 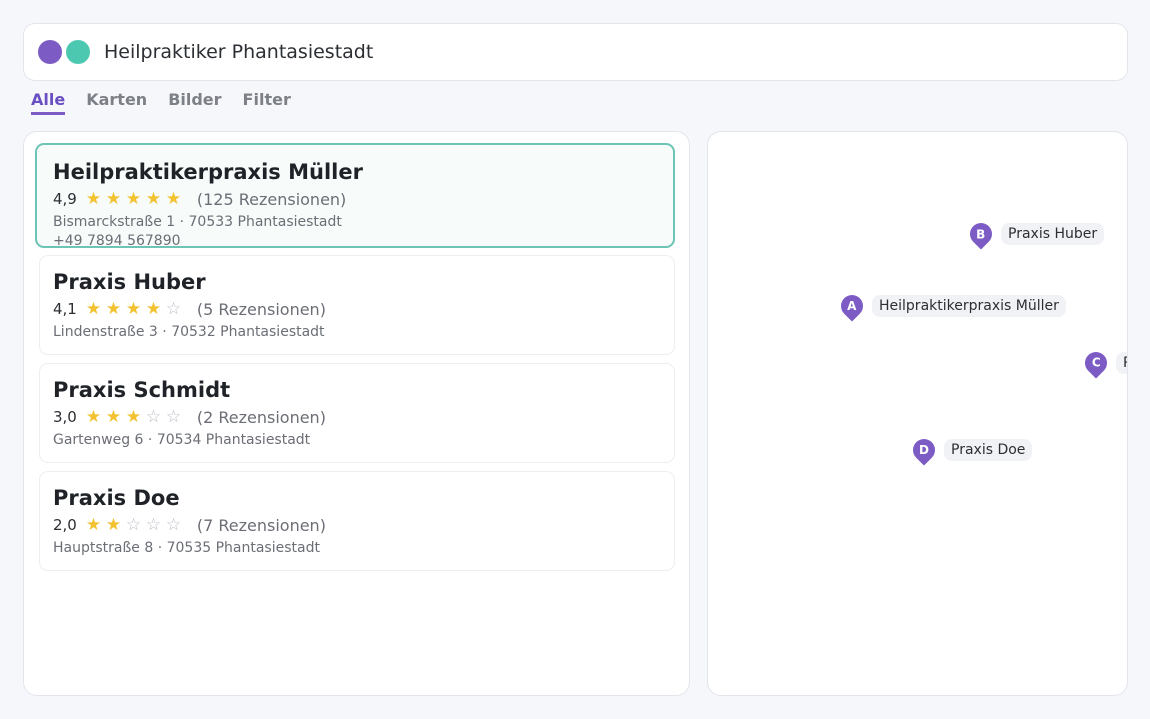 What do you see at coordinates (261, 525) in the screenshot?
I see `review-count: (7 Rezensionen)` at bounding box center [261, 525].